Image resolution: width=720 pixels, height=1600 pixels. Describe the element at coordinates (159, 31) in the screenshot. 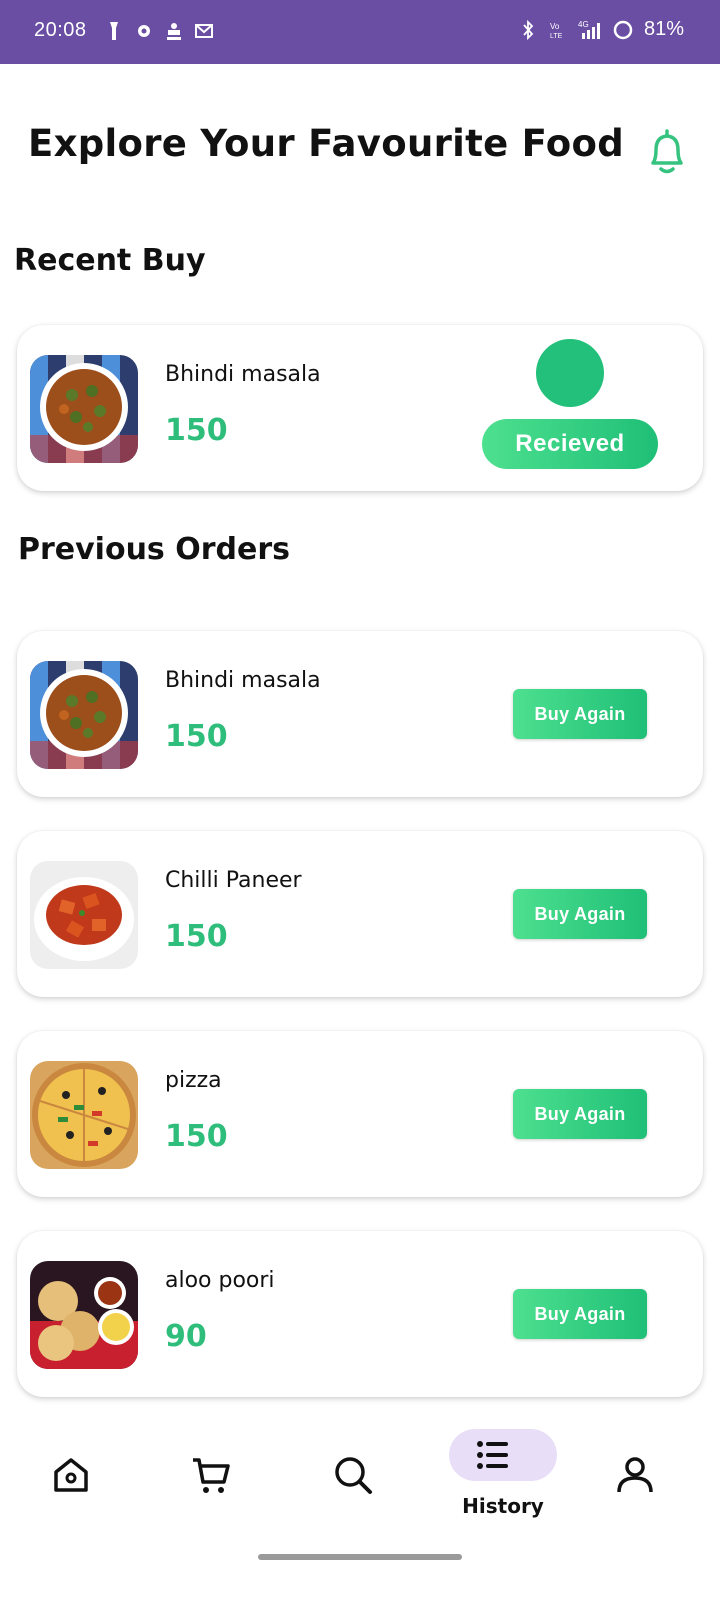

I see `status-left-icons` at that location.